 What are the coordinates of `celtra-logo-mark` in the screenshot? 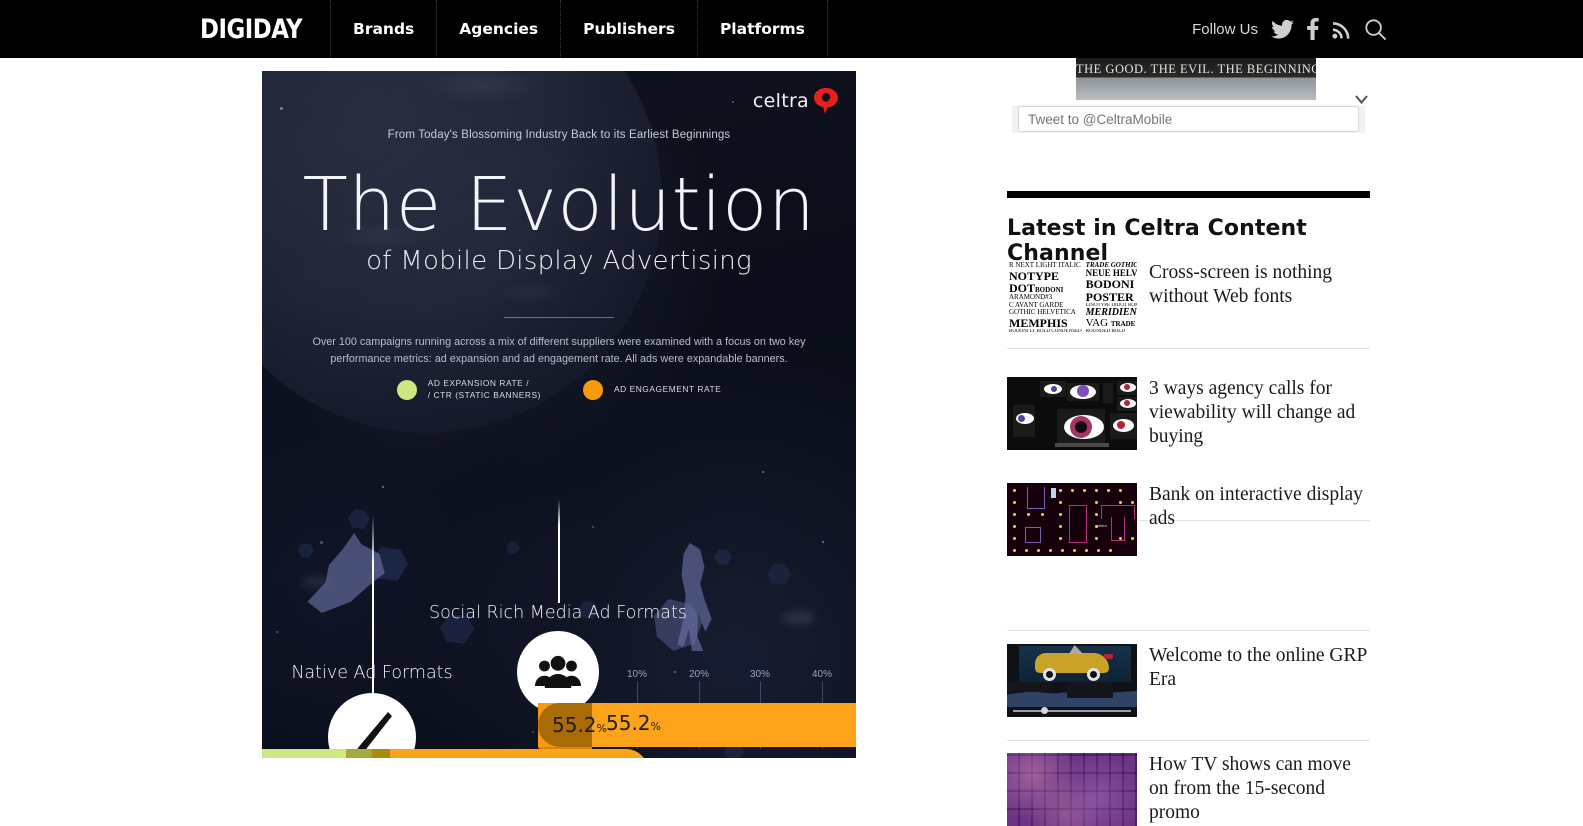 It's located at (826, 101).